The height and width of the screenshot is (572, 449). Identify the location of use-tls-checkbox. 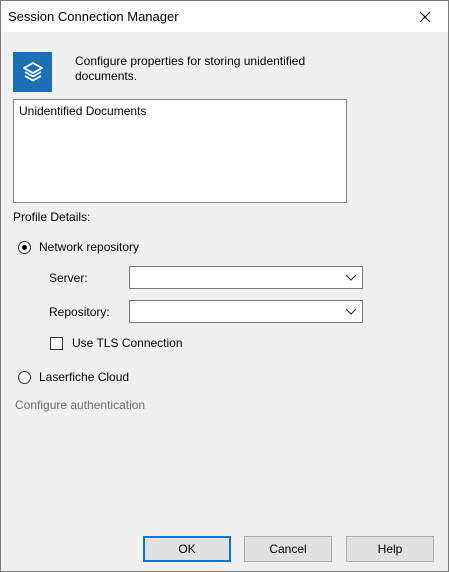
(56, 343).